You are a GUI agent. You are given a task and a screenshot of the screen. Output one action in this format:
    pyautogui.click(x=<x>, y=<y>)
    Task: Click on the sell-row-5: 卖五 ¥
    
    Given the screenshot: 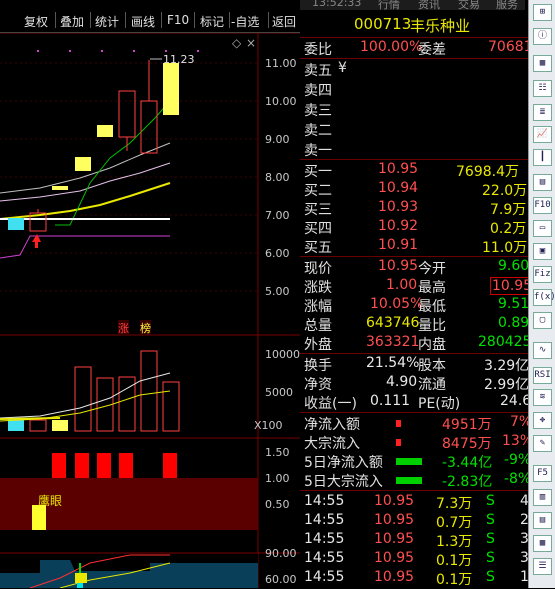 What is the action you would take?
    pyautogui.click(x=325, y=69)
    